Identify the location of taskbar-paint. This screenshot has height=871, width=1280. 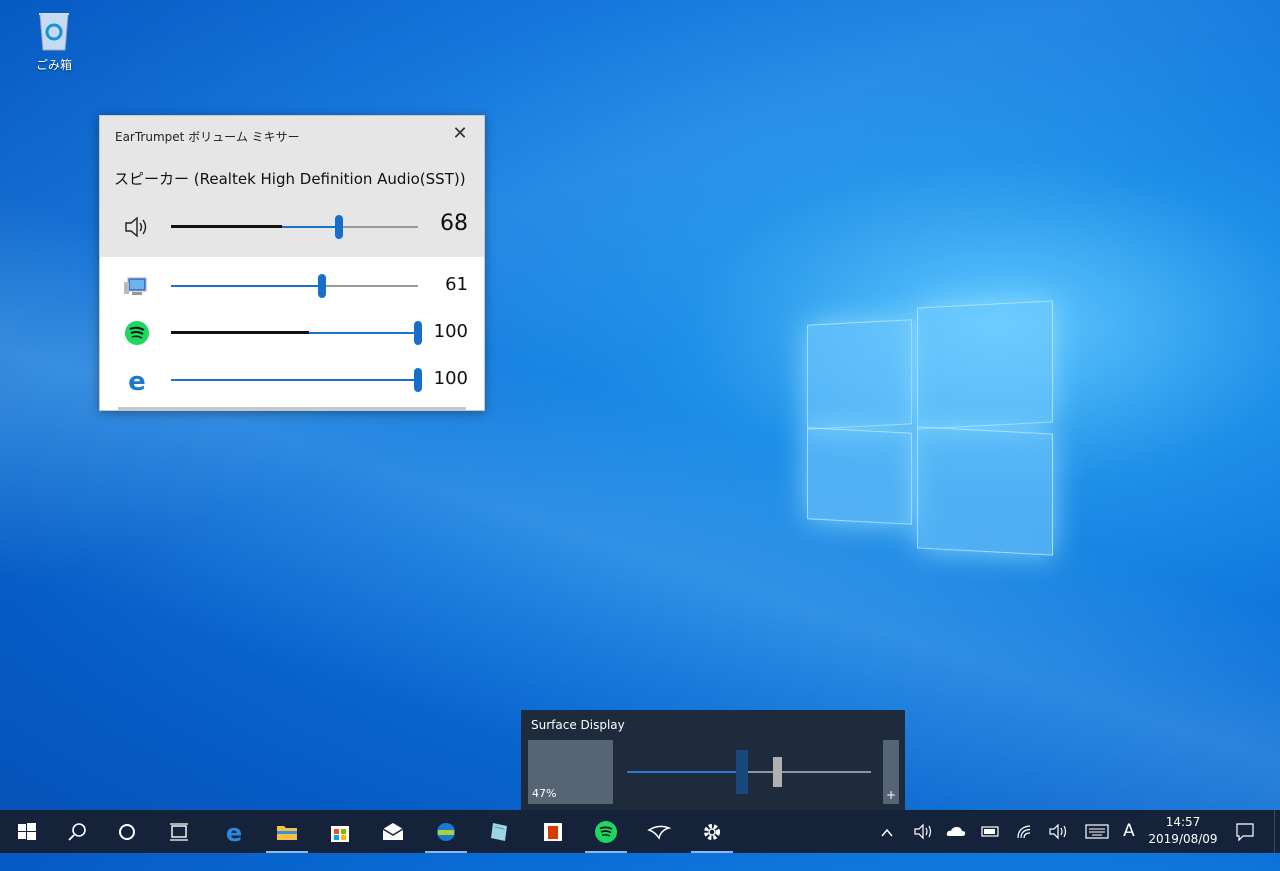
(499, 831).